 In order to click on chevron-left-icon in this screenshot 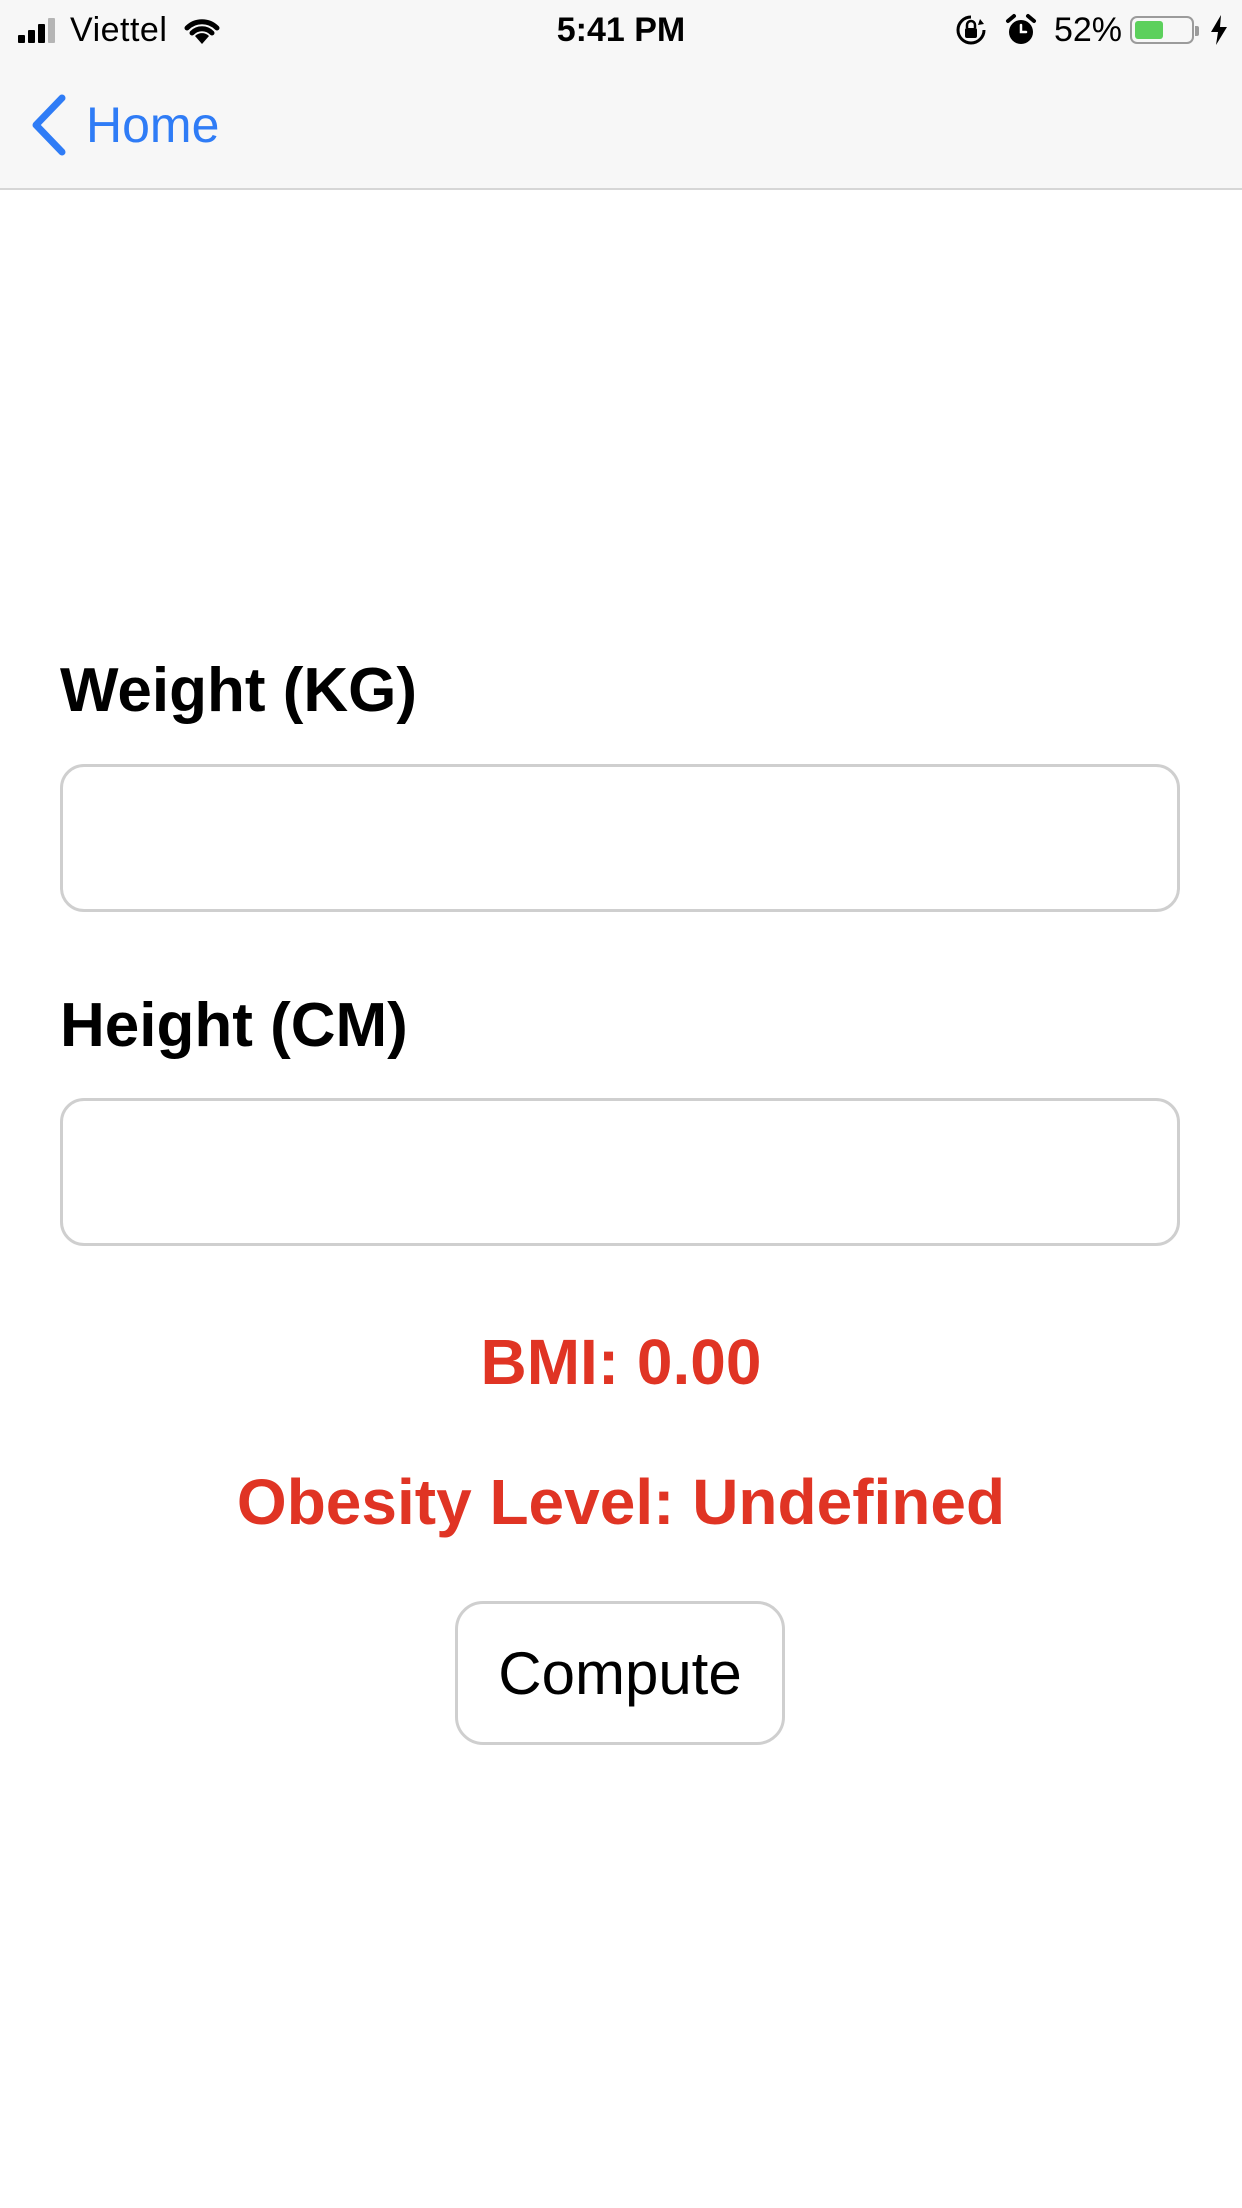, I will do `click(49, 125)`.